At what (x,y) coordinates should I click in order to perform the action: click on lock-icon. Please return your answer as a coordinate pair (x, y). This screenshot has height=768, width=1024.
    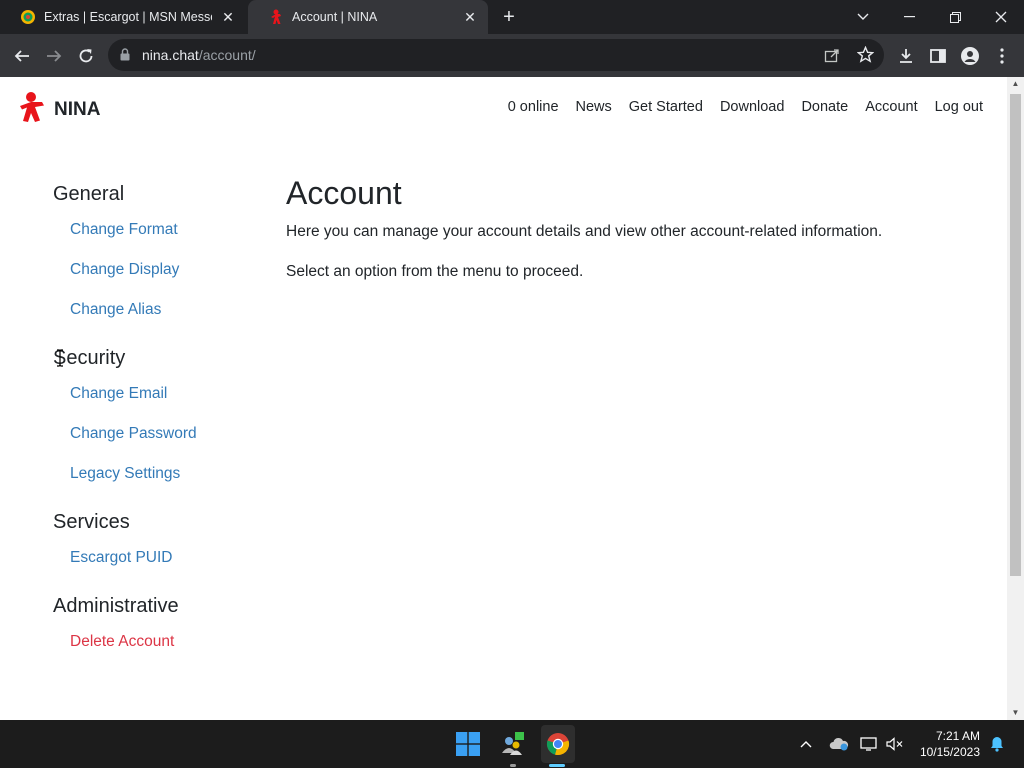
    Looking at the image, I should click on (125, 57).